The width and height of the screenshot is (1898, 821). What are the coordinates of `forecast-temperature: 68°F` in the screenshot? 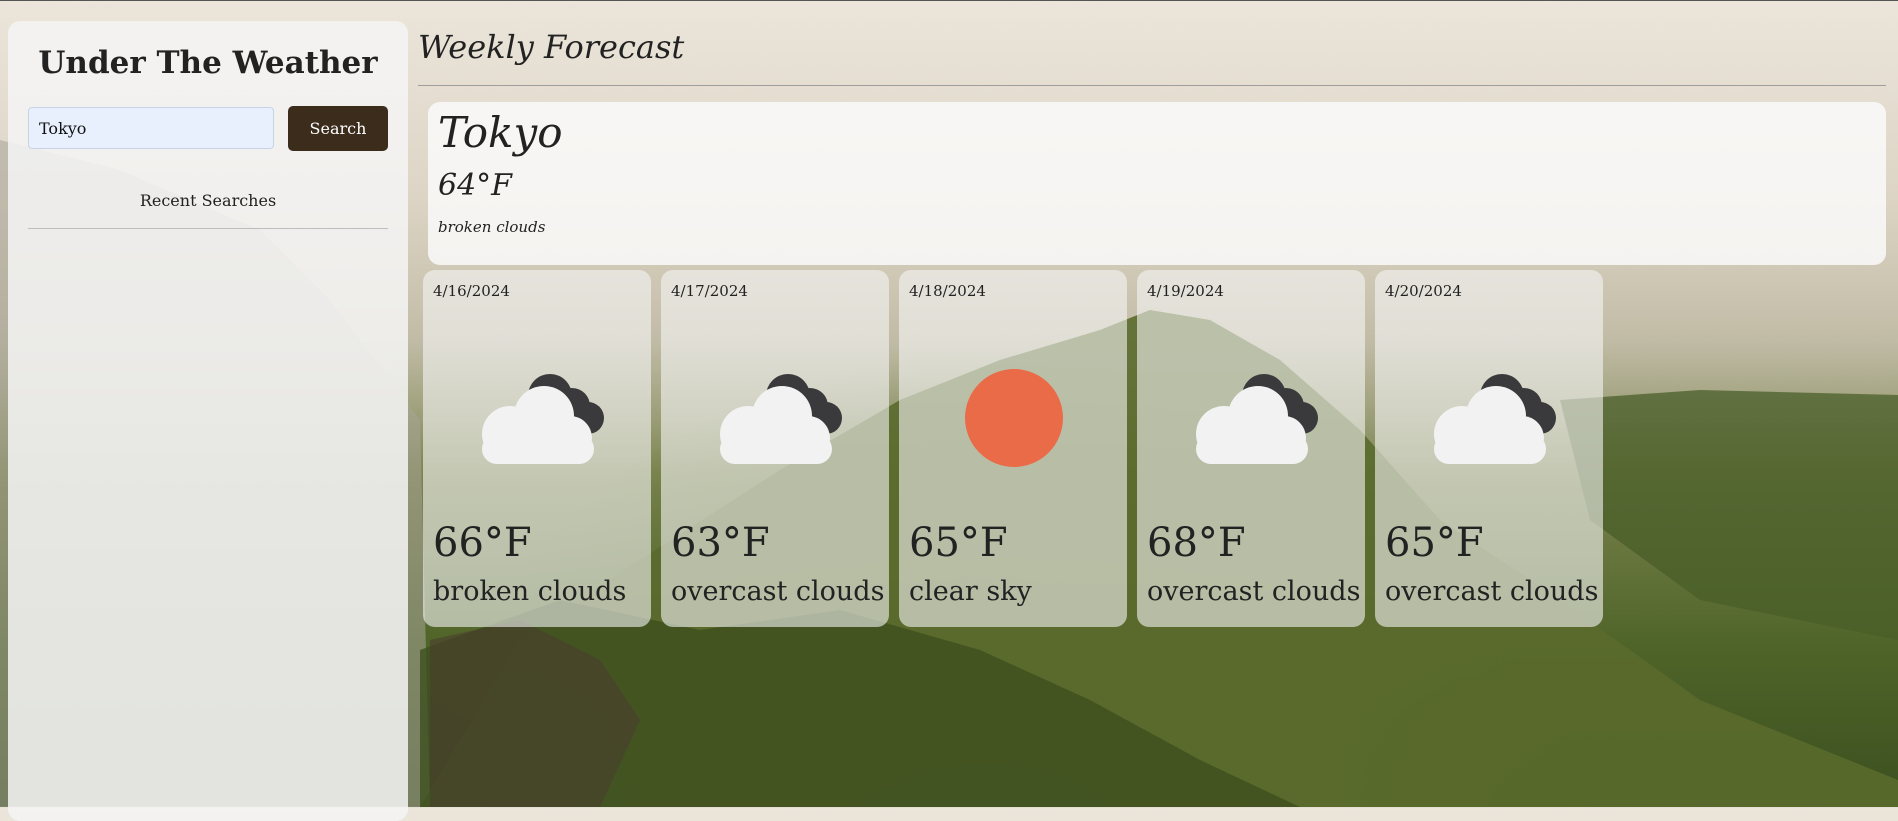 It's located at (1196, 543).